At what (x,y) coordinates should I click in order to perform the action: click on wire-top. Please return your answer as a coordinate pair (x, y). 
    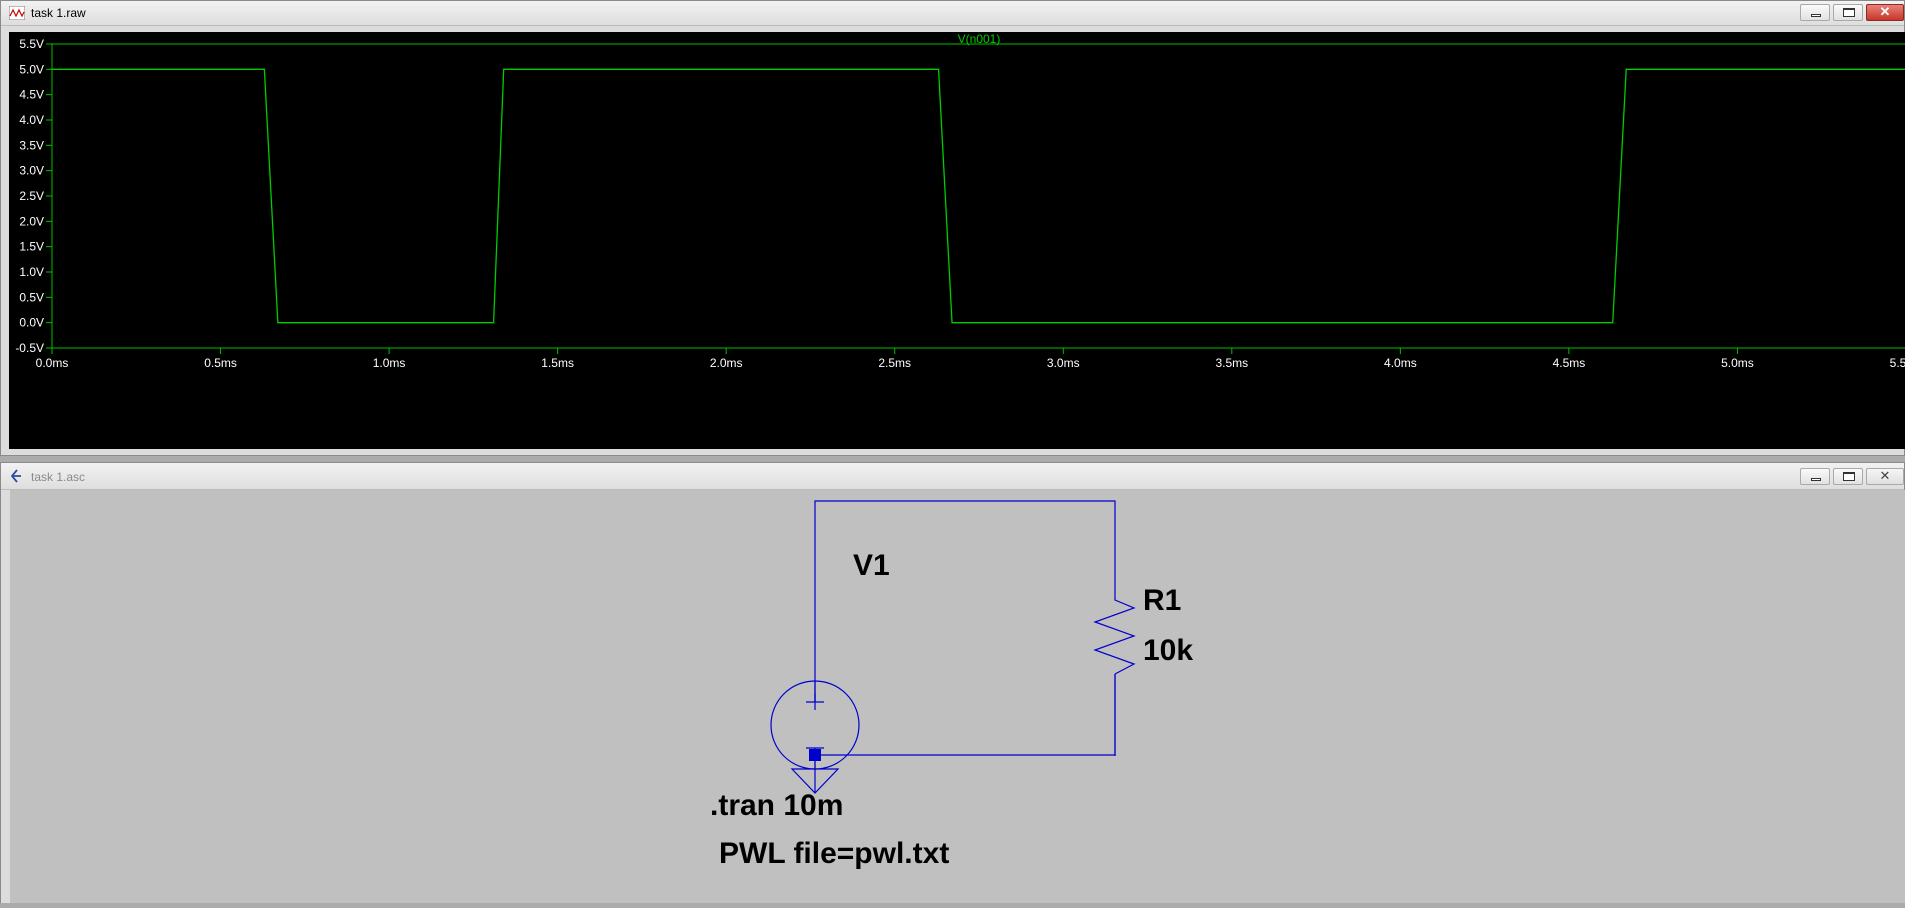
    Looking at the image, I should click on (965, 601).